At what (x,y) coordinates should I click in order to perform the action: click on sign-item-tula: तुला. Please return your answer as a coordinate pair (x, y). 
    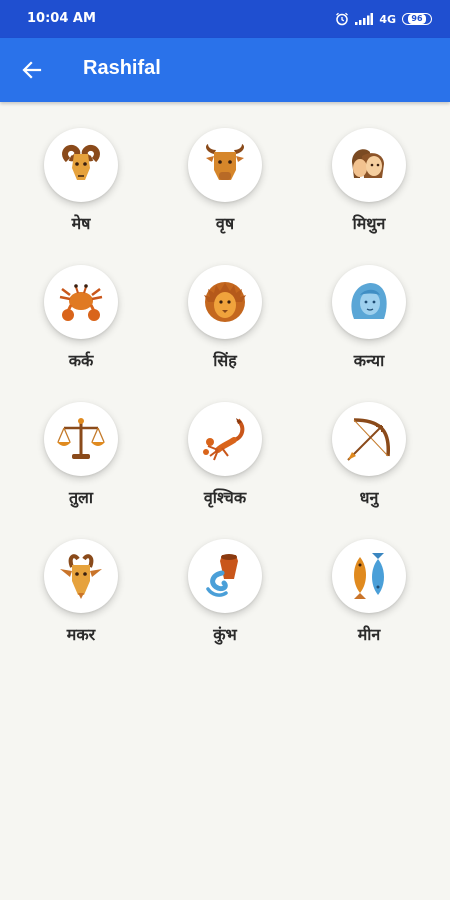
    Looking at the image, I should click on (81, 470).